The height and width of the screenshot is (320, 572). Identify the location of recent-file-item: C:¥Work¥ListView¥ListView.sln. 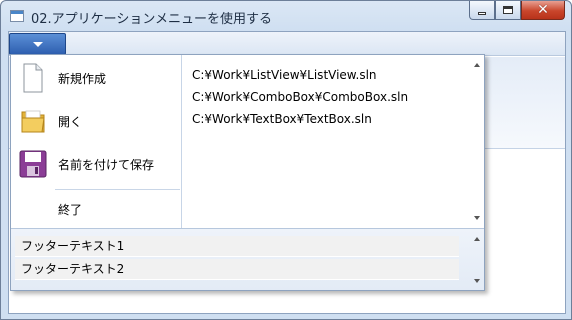
(284, 77).